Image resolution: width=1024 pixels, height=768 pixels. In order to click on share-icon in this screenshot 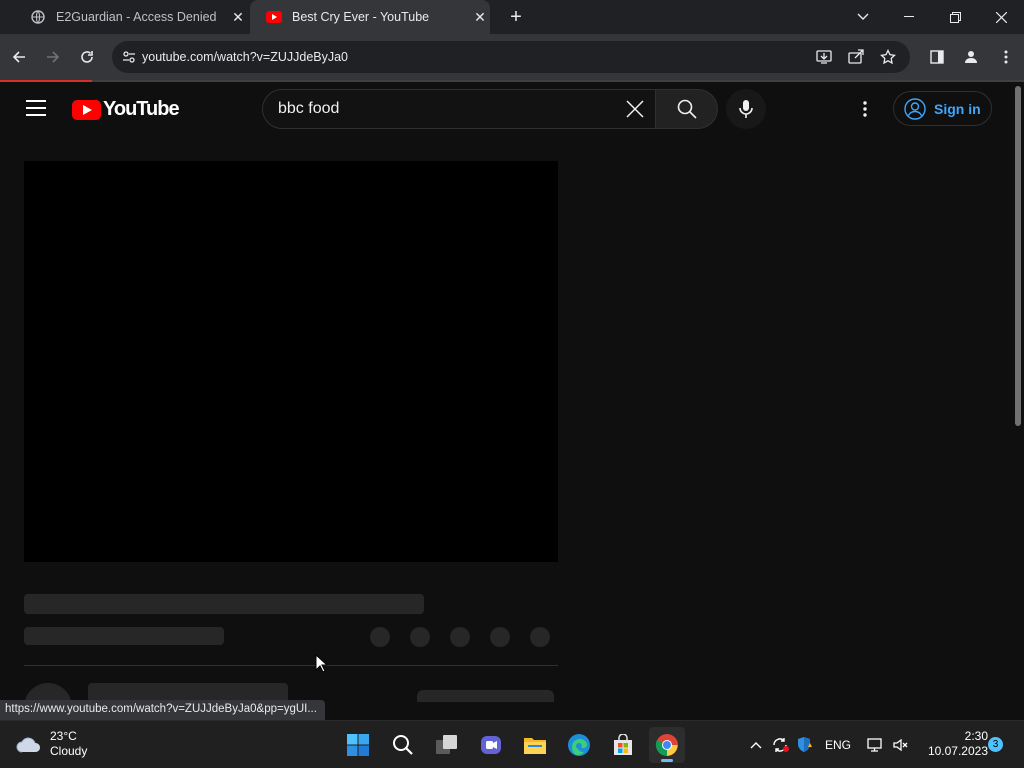, I will do `click(856, 57)`.